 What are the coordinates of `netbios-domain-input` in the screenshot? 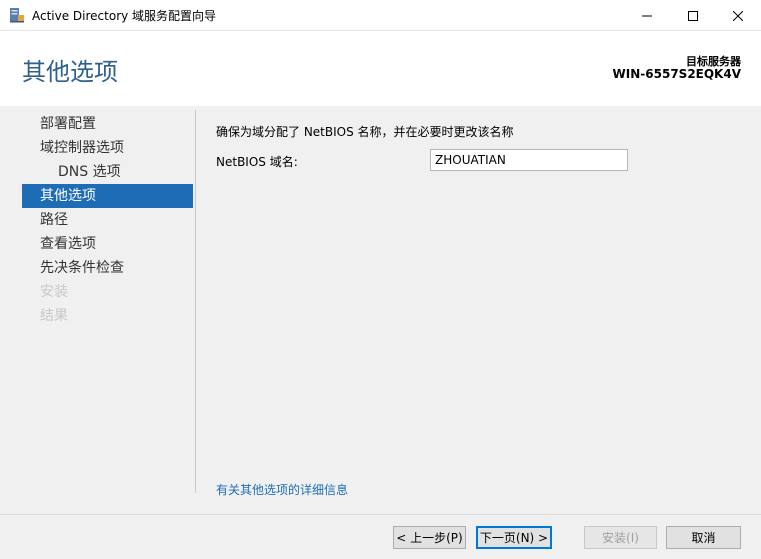 It's located at (529, 160).